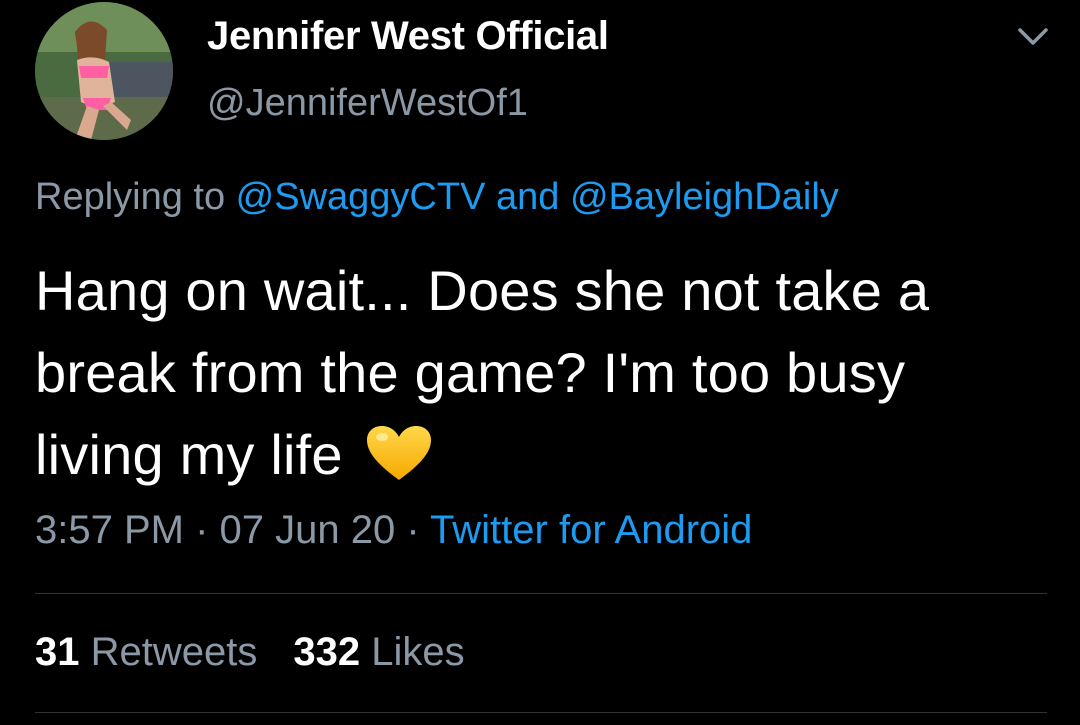 The height and width of the screenshot is (725, 1080). What do you see at coordinates (398, 453) in the screenshot?
I see `yellow-heart-icon` at bounding box center [398, 453].